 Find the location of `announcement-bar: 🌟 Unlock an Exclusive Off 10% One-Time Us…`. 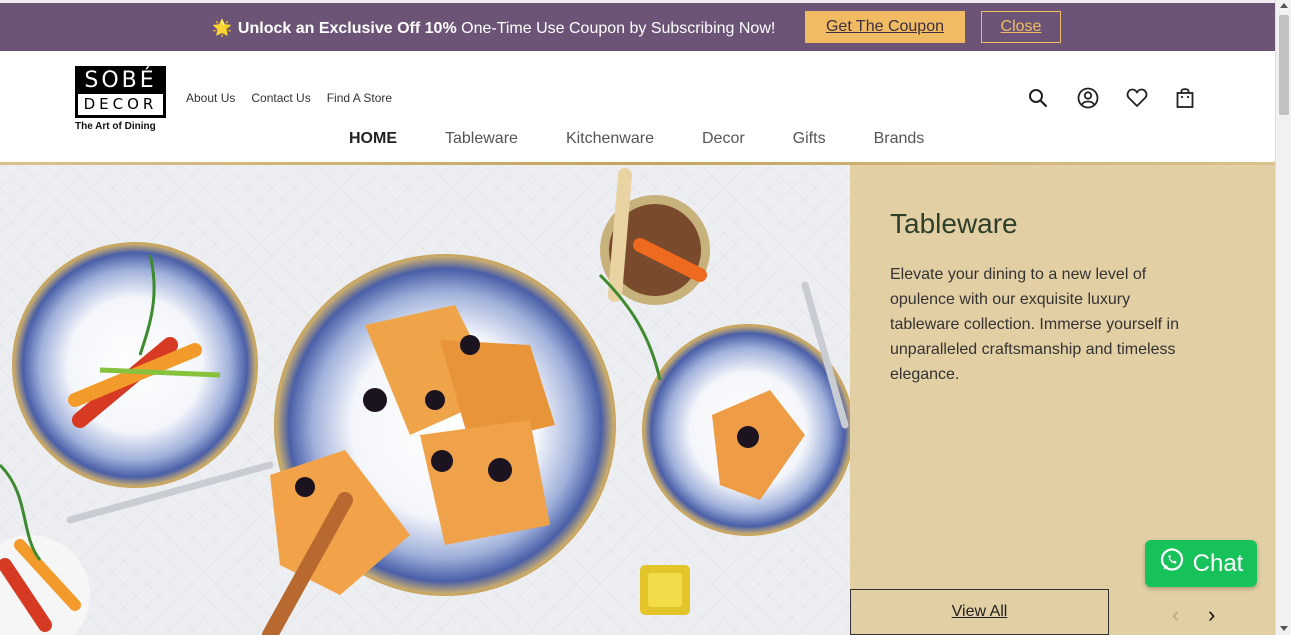

announcement-bar: 🌟 Unlock an Exclusive Off 10% One-Time Us… is located at coordinates (637, 25).